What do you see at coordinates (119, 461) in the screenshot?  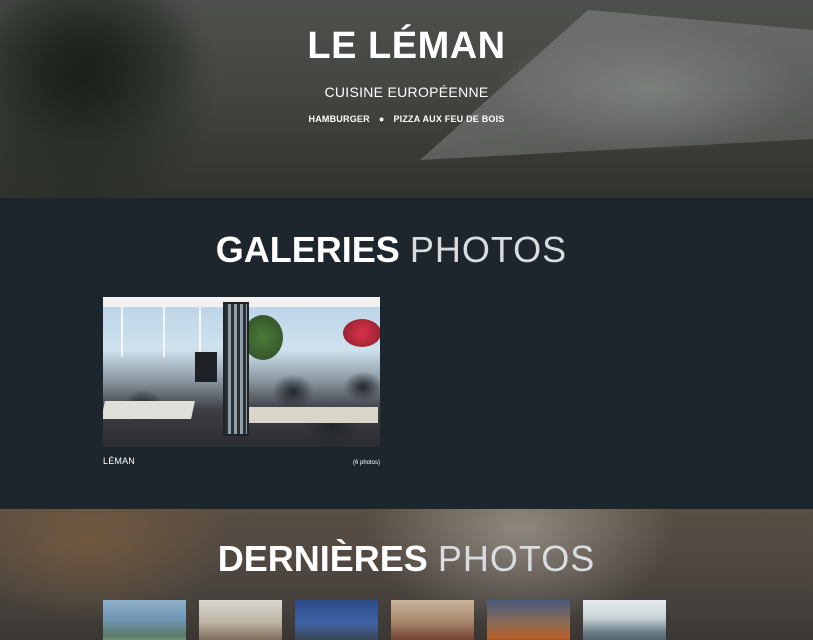 I see `album-name: LÉMAN` at bounding box center [119, 461].